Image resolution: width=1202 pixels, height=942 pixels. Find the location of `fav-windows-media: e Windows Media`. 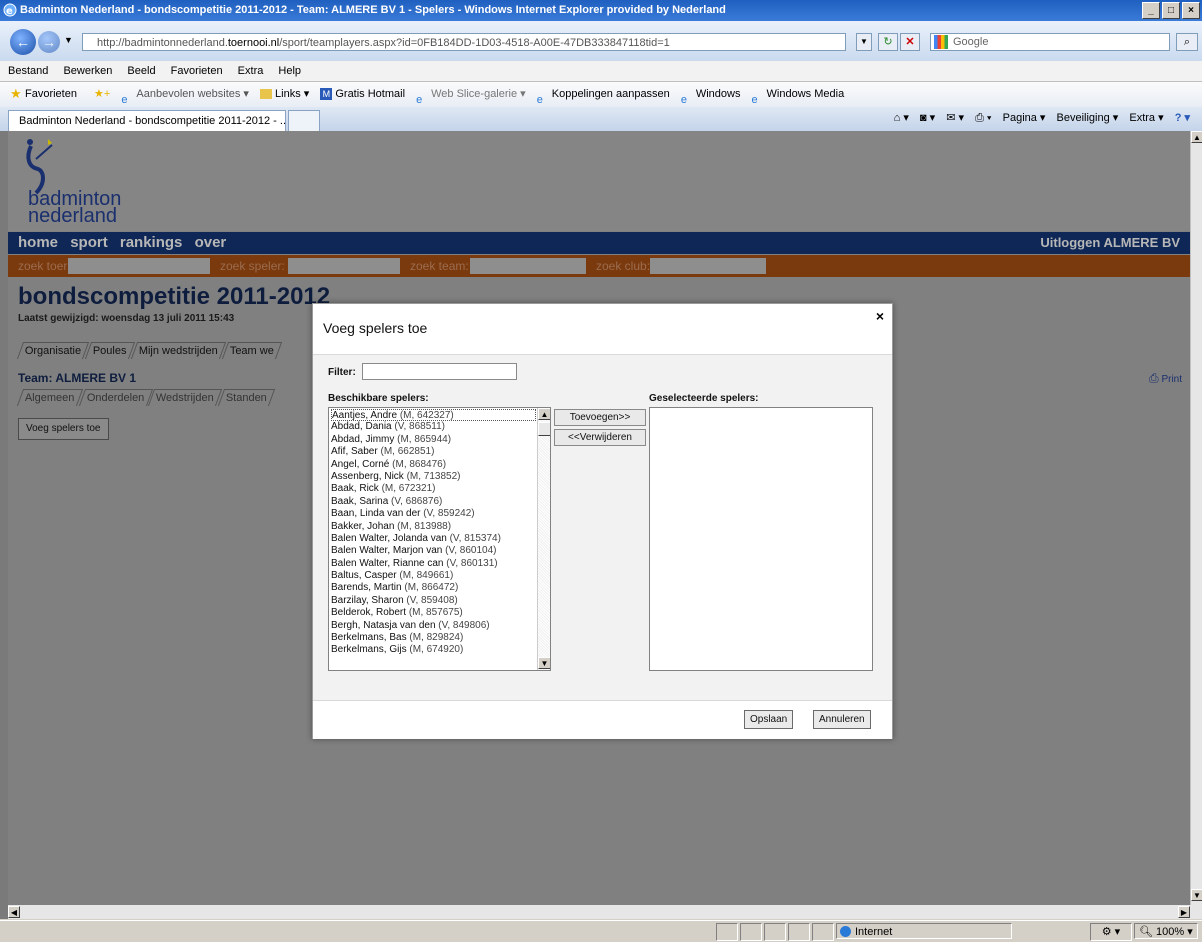

fav-windows-media: e Windows Media is located at coordinates (798, 94).